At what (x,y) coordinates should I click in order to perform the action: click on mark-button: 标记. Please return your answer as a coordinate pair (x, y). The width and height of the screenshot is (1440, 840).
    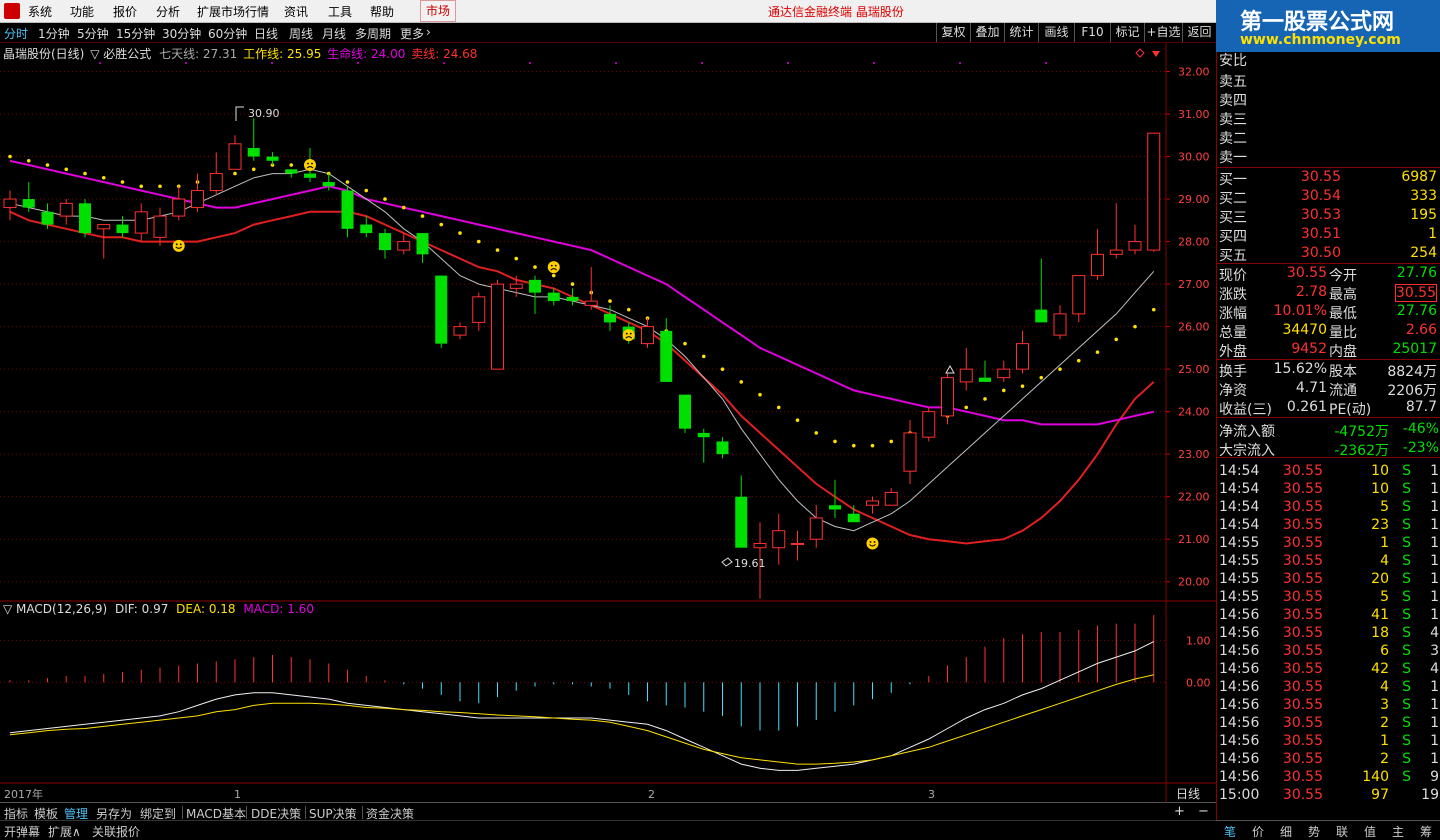
    Looking at the image, I should click on (1127, 32).